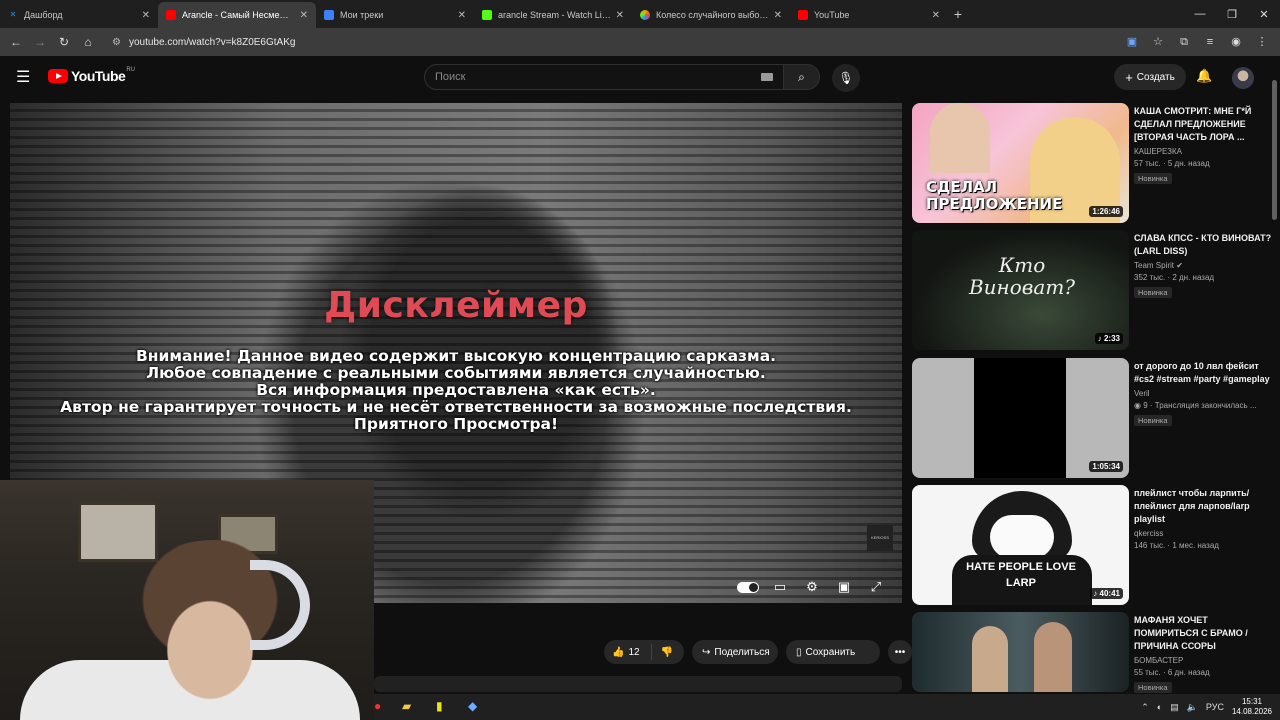  Describe the element at coordinates (406, 706) in the screenshot. I see `file-explorer-icon: ▰` at that location.